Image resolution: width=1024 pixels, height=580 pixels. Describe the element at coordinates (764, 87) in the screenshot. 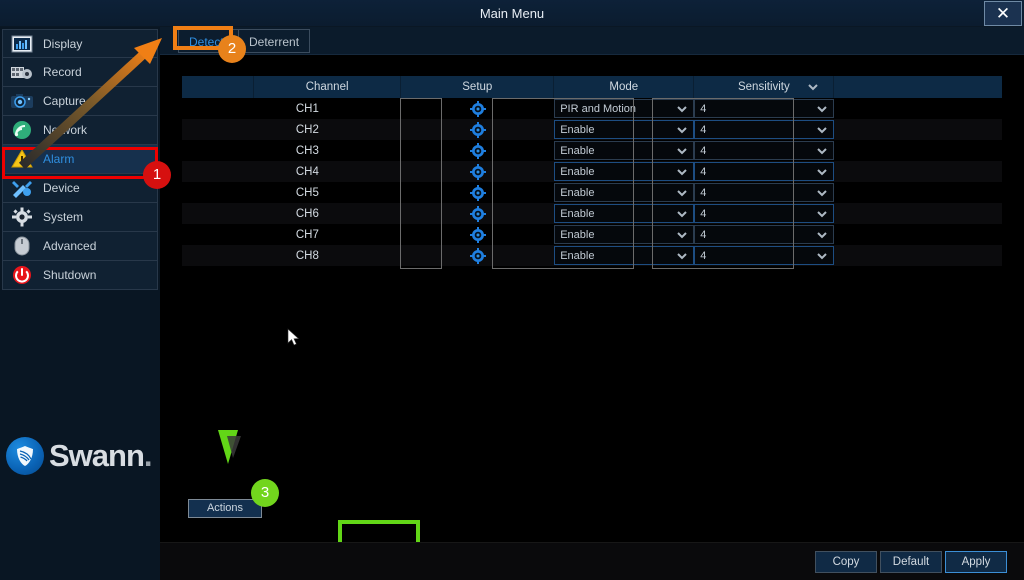

I see `column-header-sensitivity: Sensitivity` at that location.